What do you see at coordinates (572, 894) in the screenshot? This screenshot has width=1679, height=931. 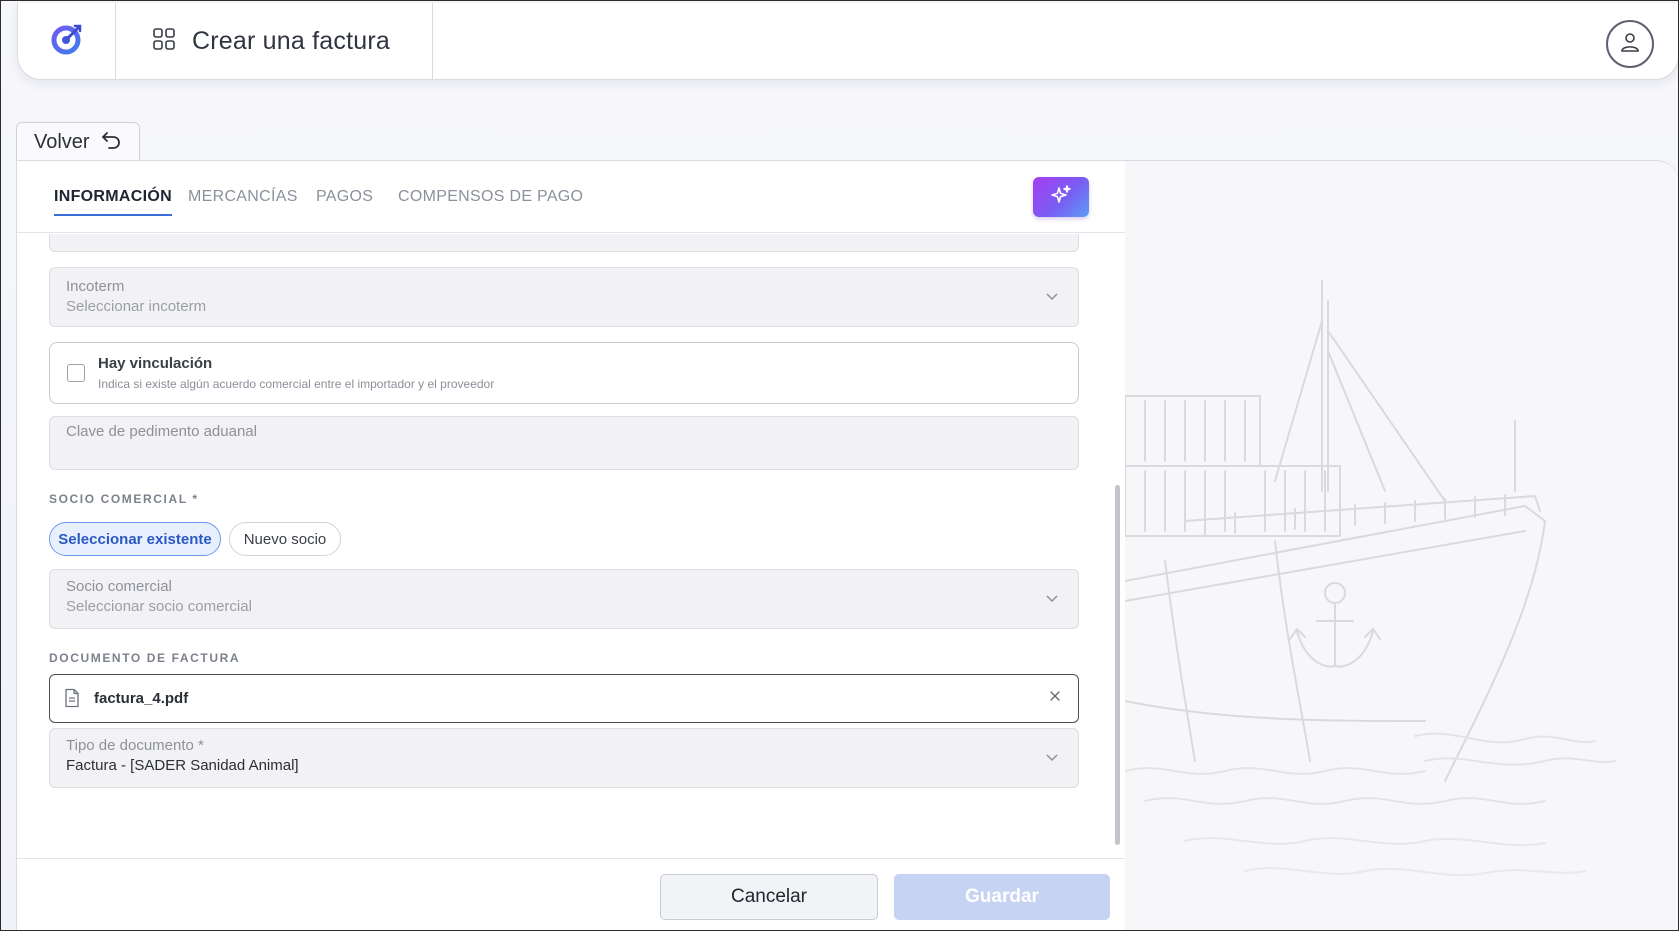 I see `form-footer: Cancelar Guardar` at bounding box center [572, 894].